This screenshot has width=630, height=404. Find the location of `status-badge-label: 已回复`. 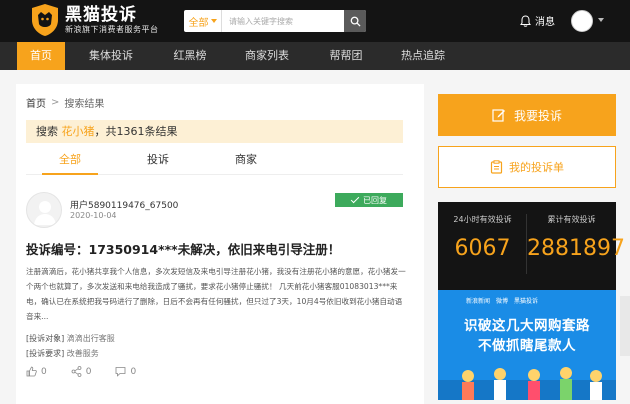

status-badge-label: 已回复 is located at coordinates (375, 200).